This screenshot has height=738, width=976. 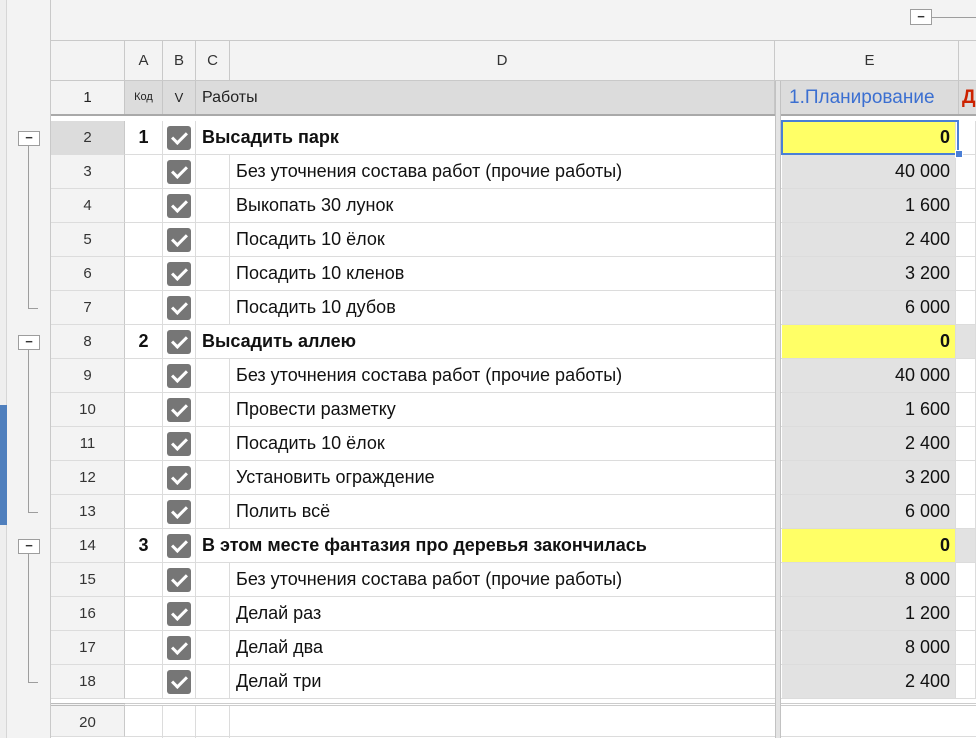 I want to click on cell-work-name: Высадить аллею, so click(x=487, y=341).